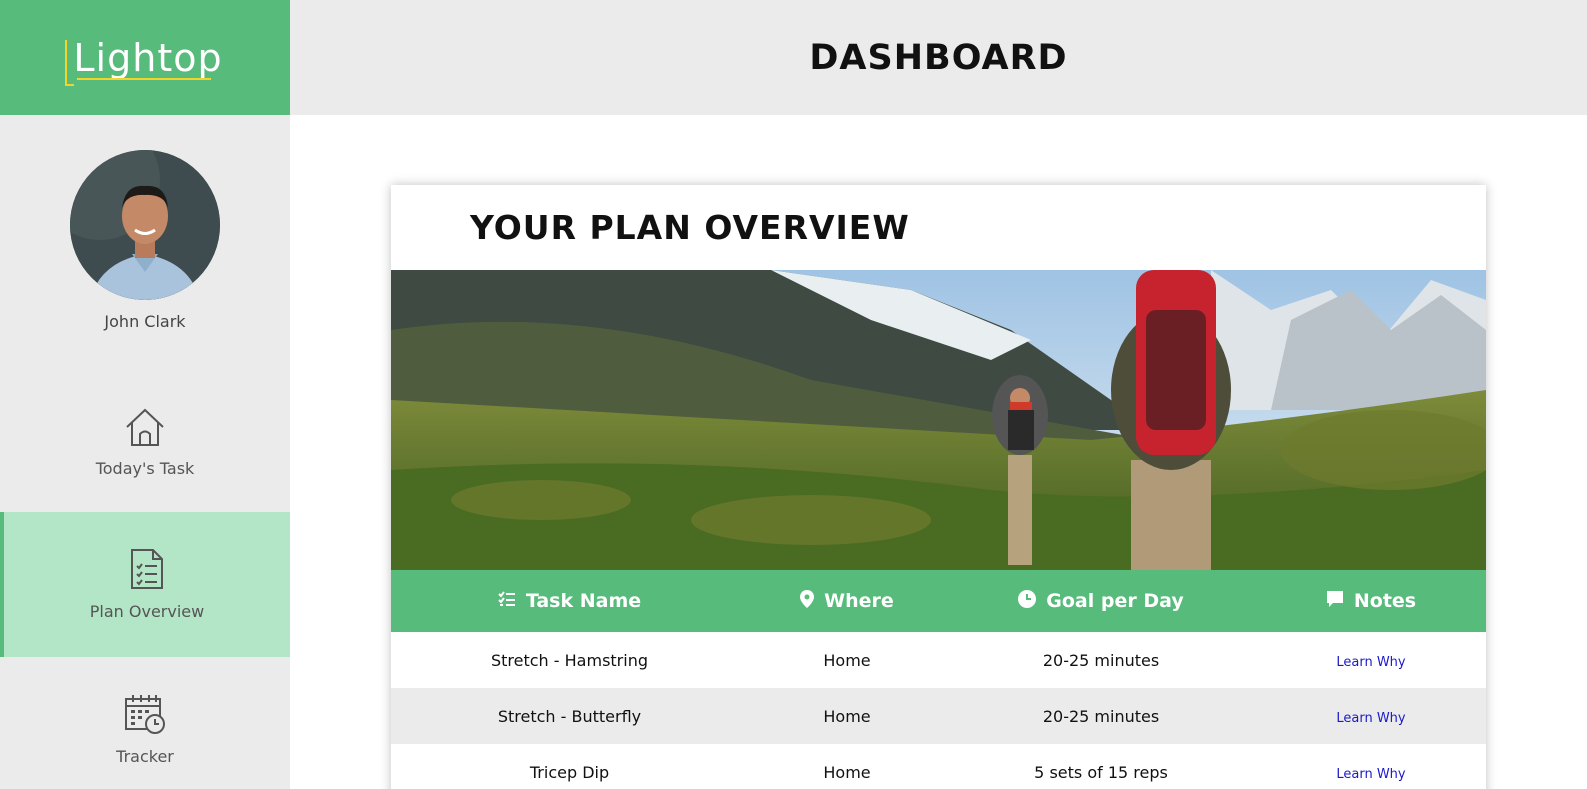 This screenshot has width=1587, height=789. I want to click on cell-task: Tricep Dip, so click(569, 772).